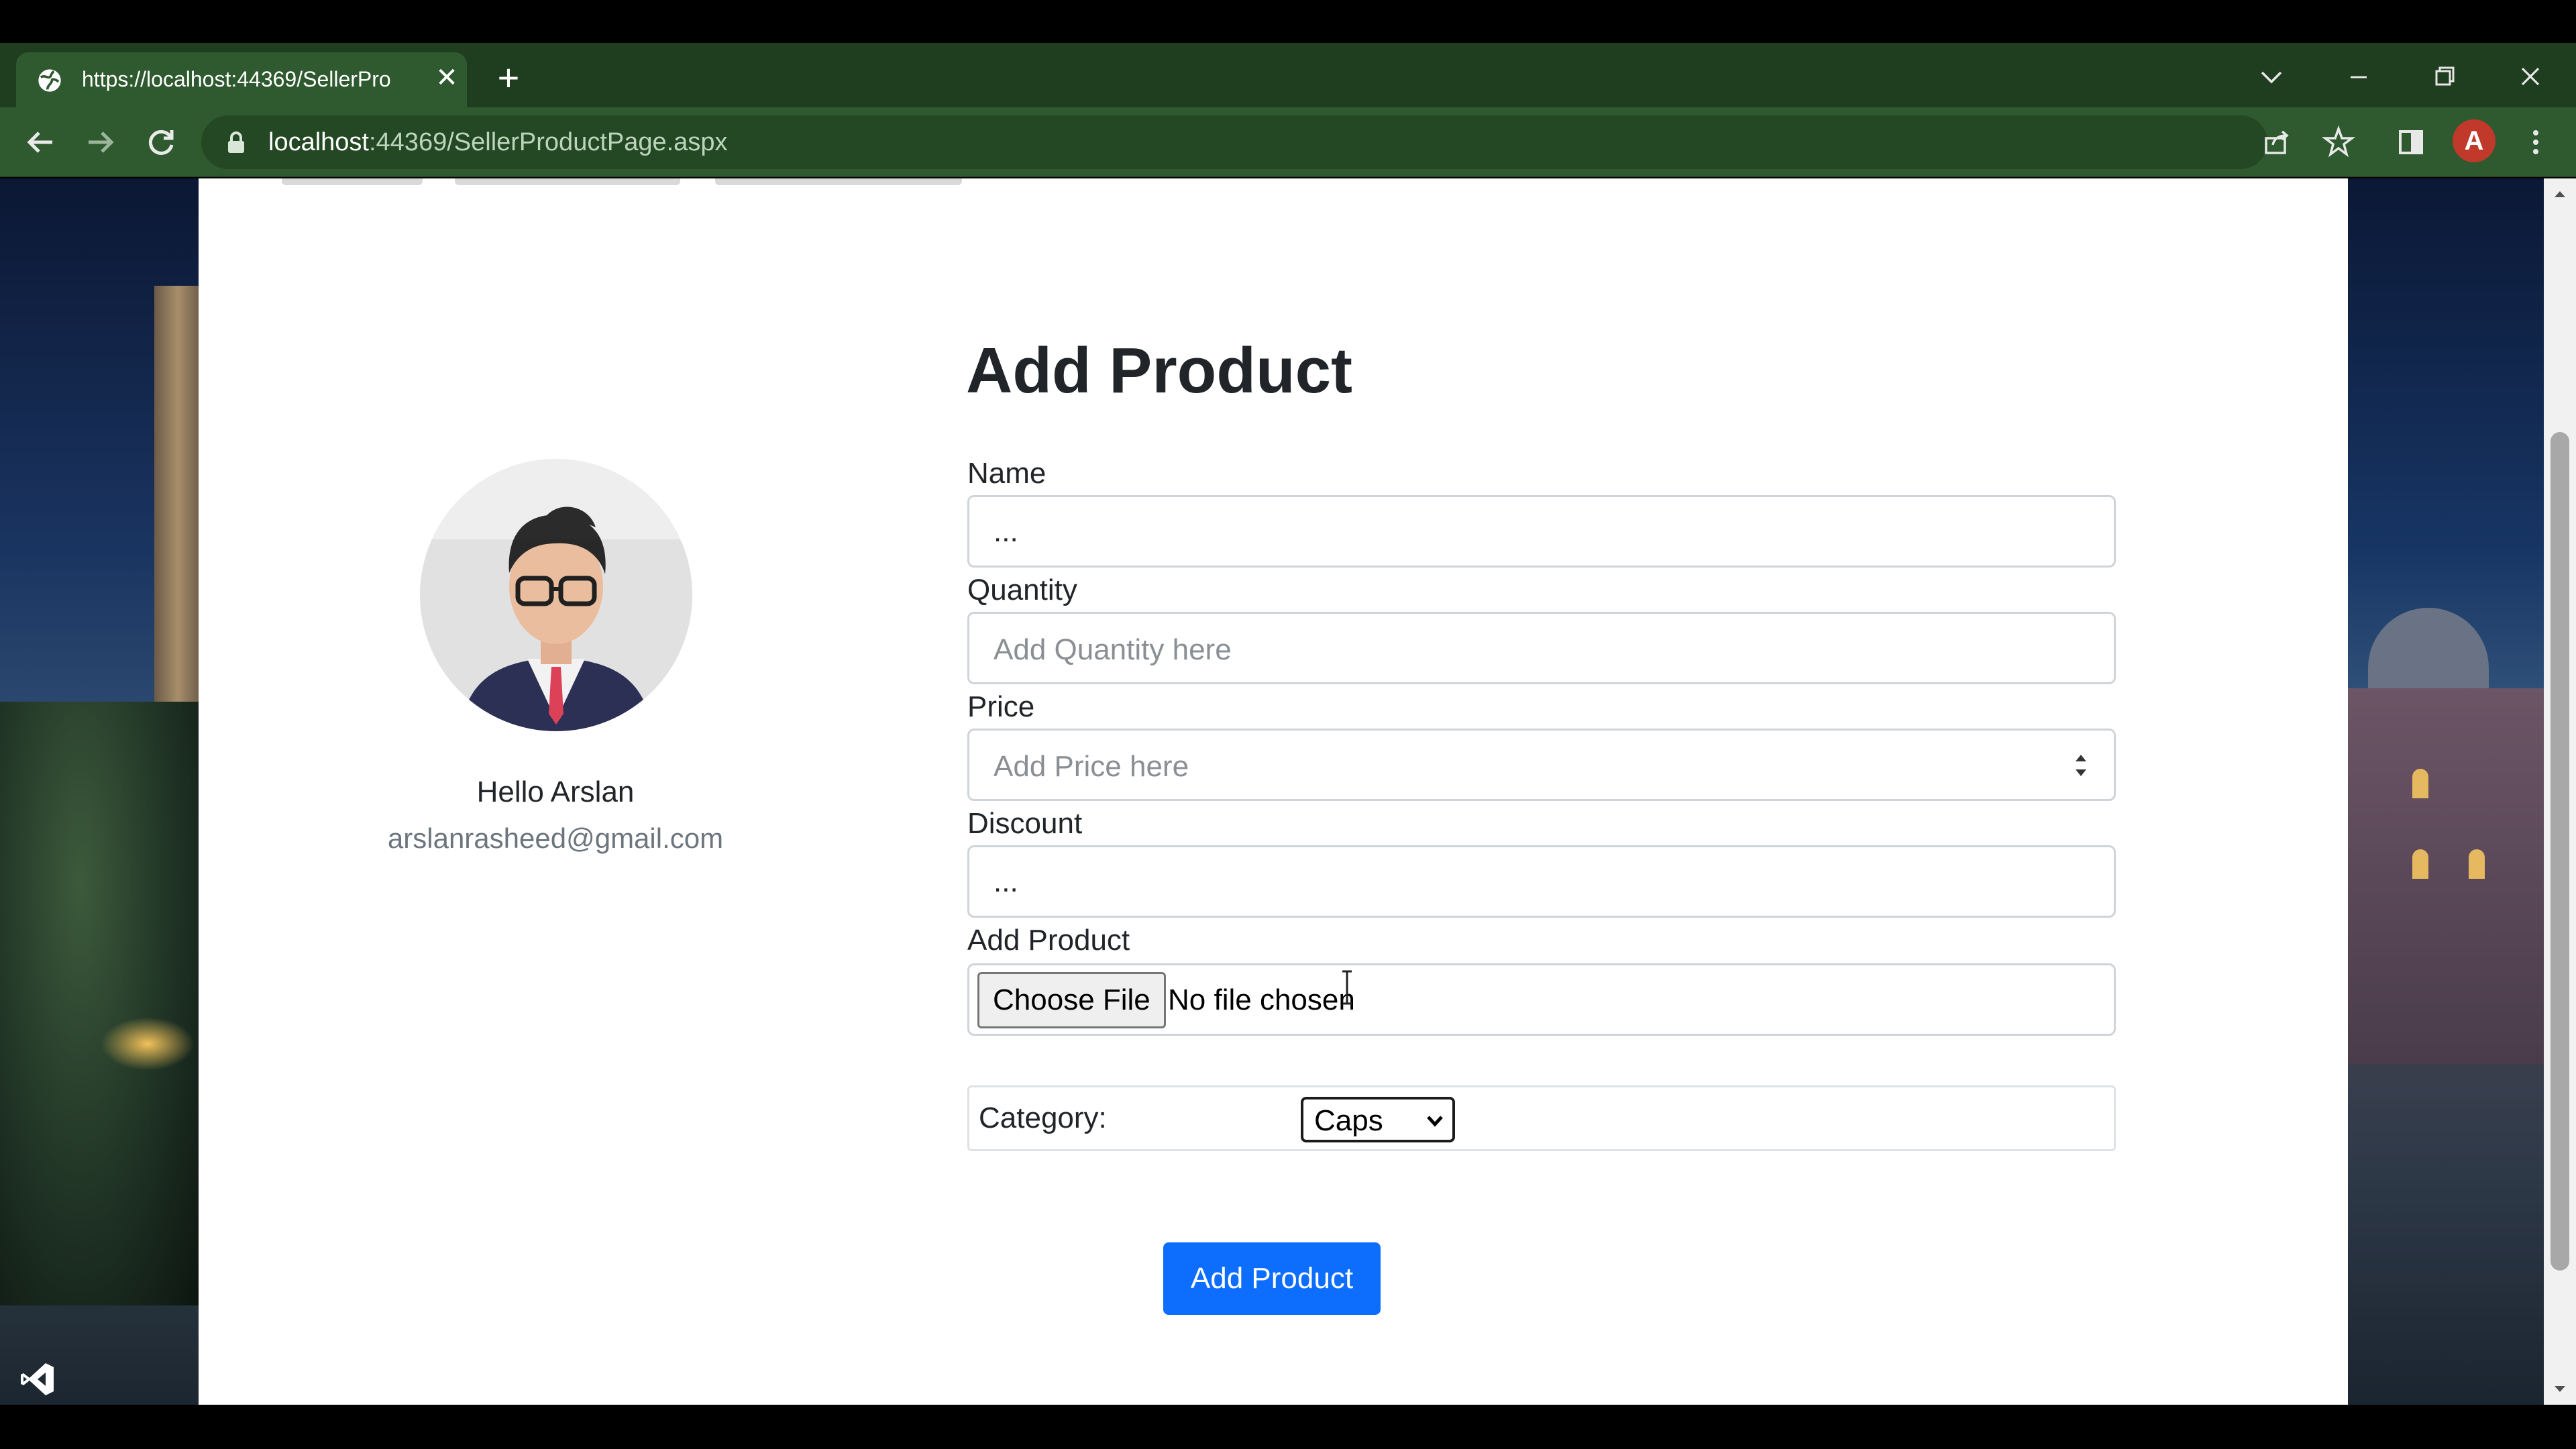 The height and width of the screenshot is (1449, 2576). Describe the element at coordinates (236, 79) in the screenshot. I see `tab-title: https://localhost:44369/SellerPro` at that location.